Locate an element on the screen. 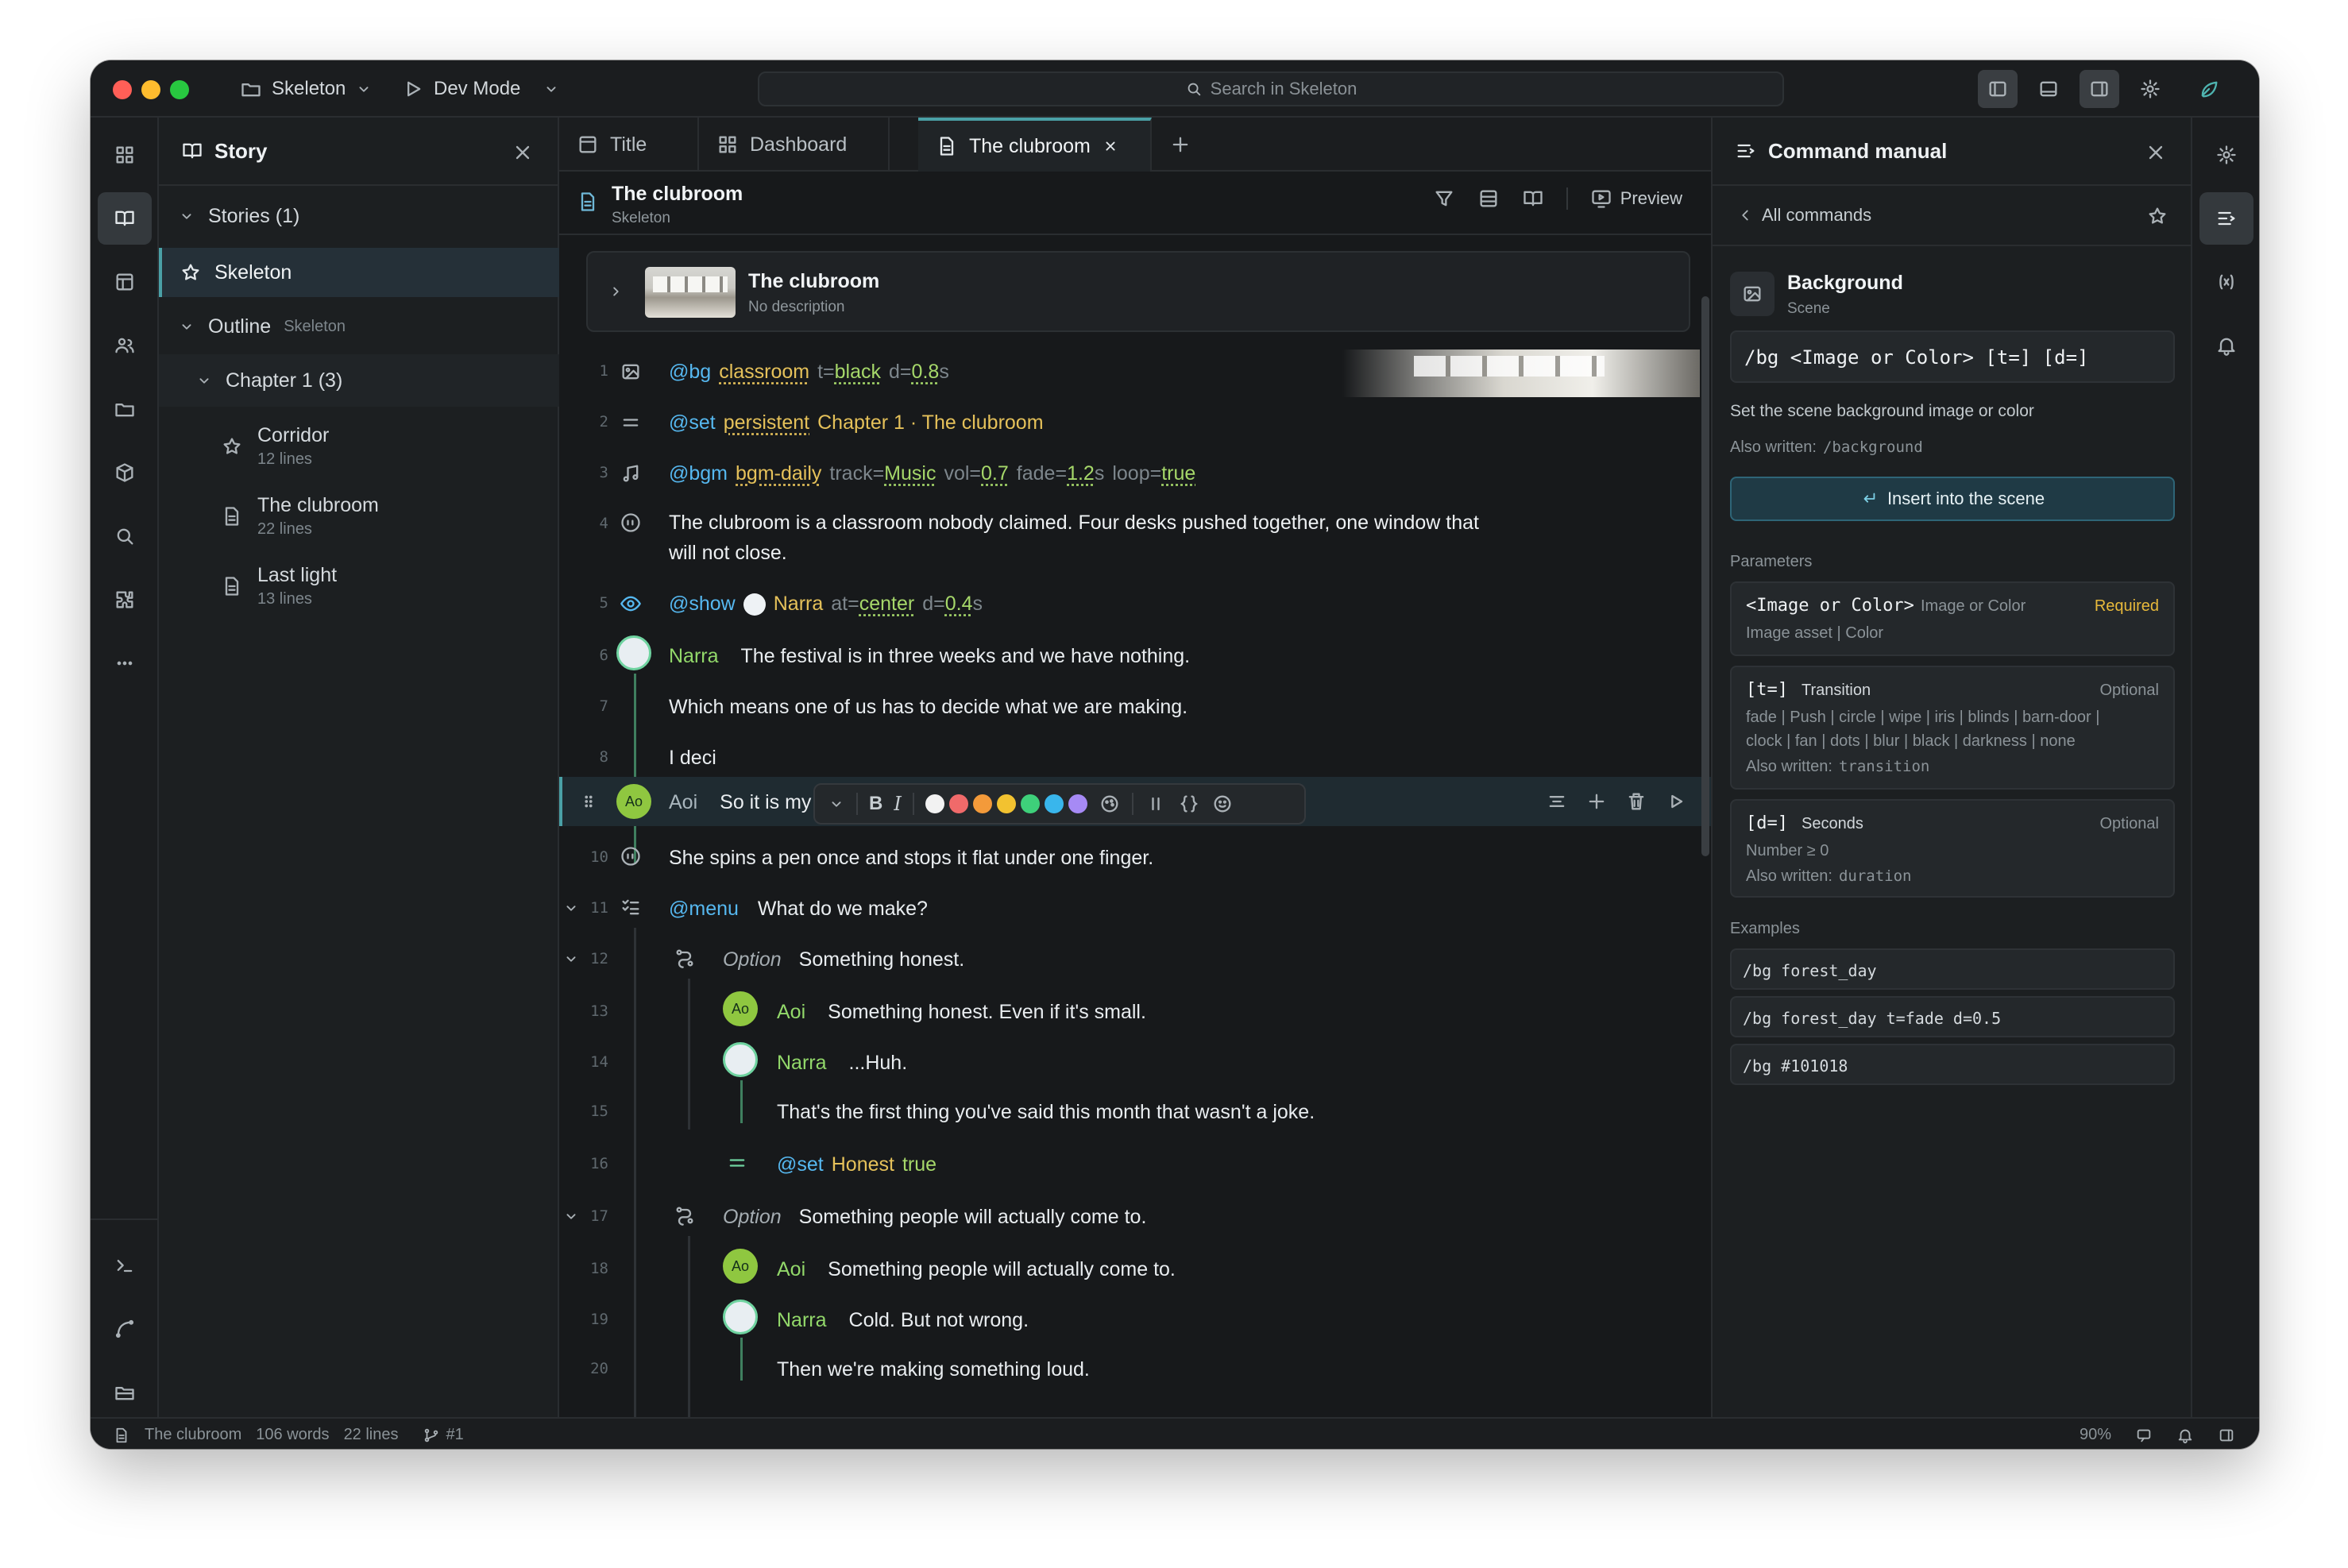 This screenshot has width=2348, height=1568. all-commands-link: All commands is located at coordinates (1803, 215).